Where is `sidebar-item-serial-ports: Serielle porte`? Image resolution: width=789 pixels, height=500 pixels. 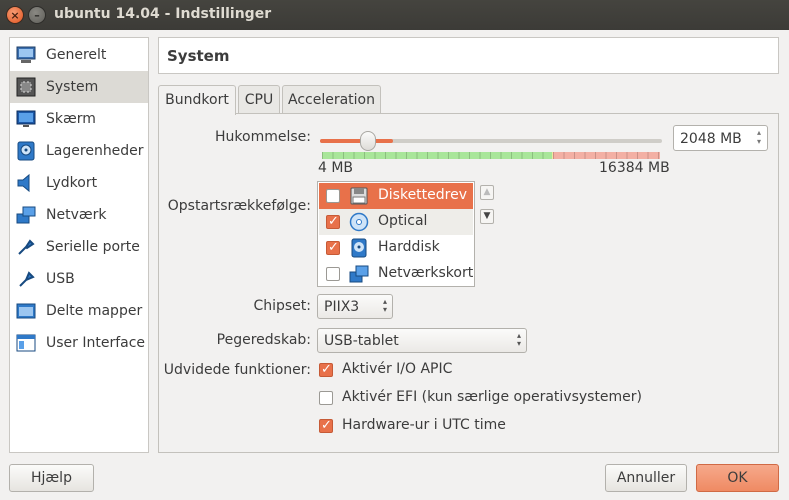
sidebar-item-serial-ports: Serielle porte is located at coordinates (79, 247).